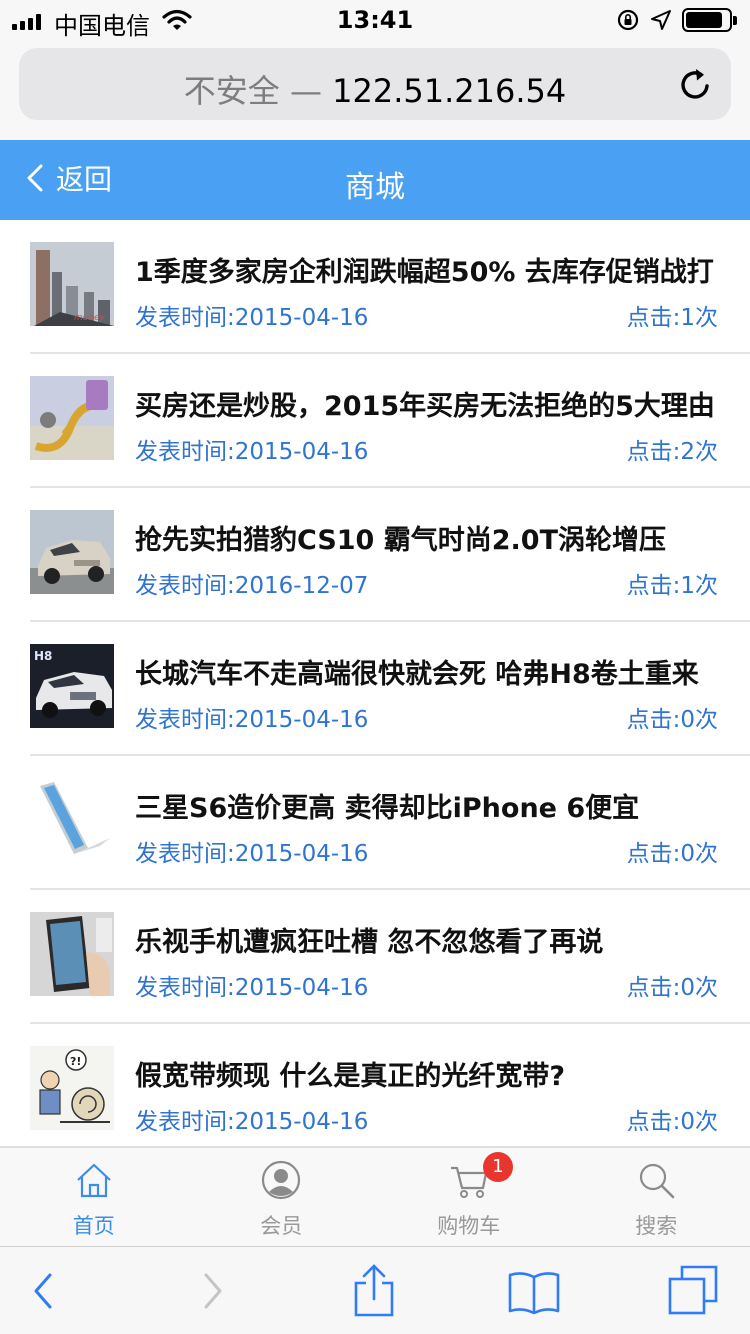 The width and height of the screenshot is (750, 1334). Describe the element at coordinates (661, 20) in the screenshot. I see `location-arrow-icon` at that location.